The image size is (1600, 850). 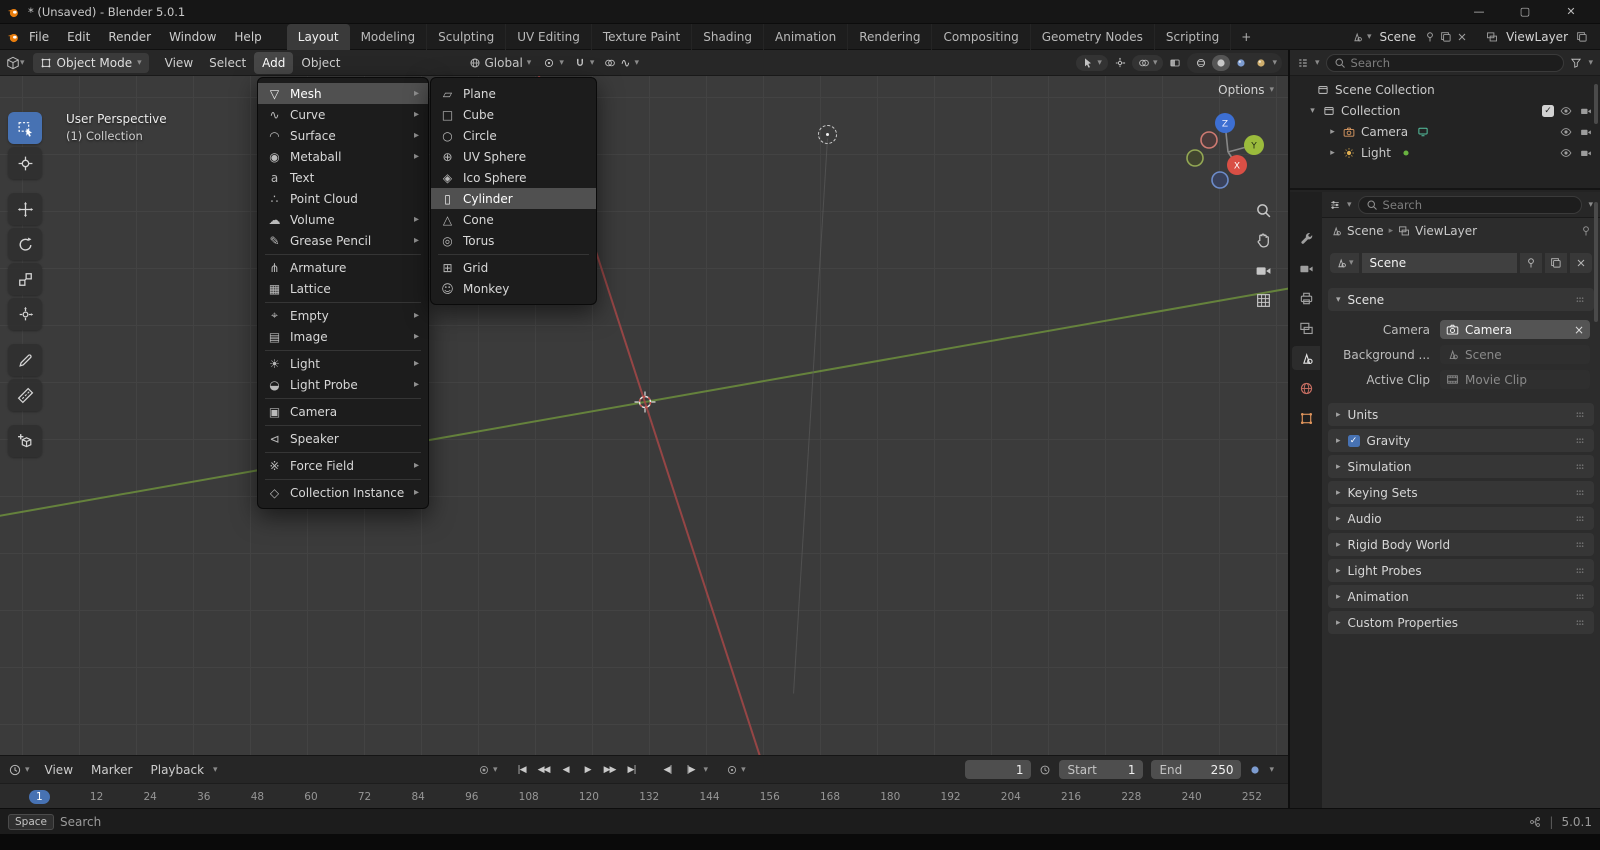 I want to click on breadcrumb-scene: Scene, so click(x=1365, y=231).